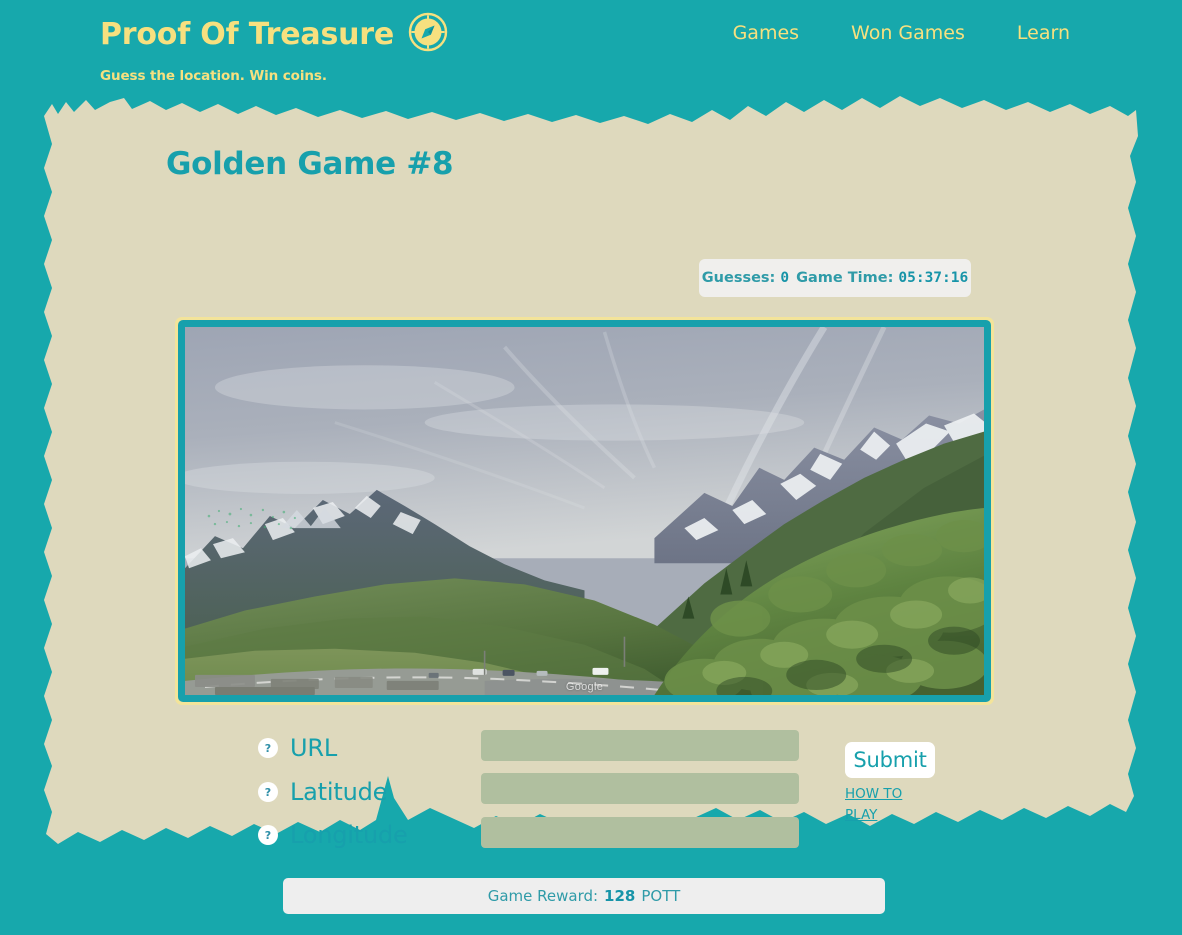 Image resolution: width=1182 pixels, height=935 pixels. What do you see at coordinates (339, 792) in the screenshot?
I see `label-latitude: Latitude` at bounding box center [339, 792].